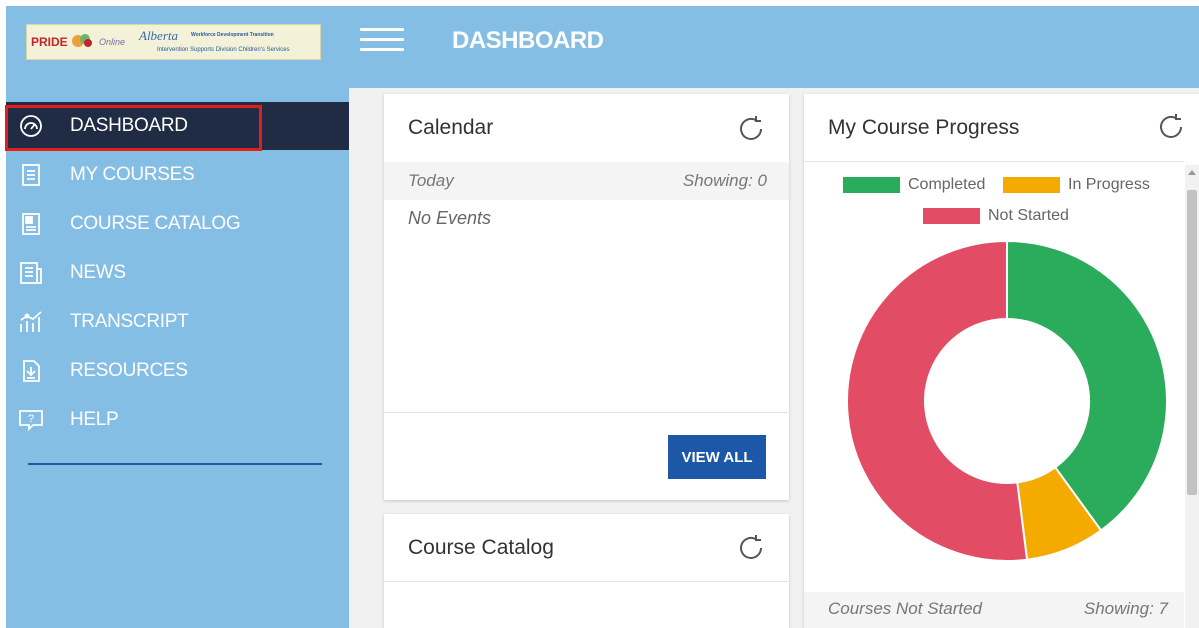  Describe the element at coordinates (232, 35) in the screenshot. I see `logo-tagline-1: Workforce Development Transition` at that location.